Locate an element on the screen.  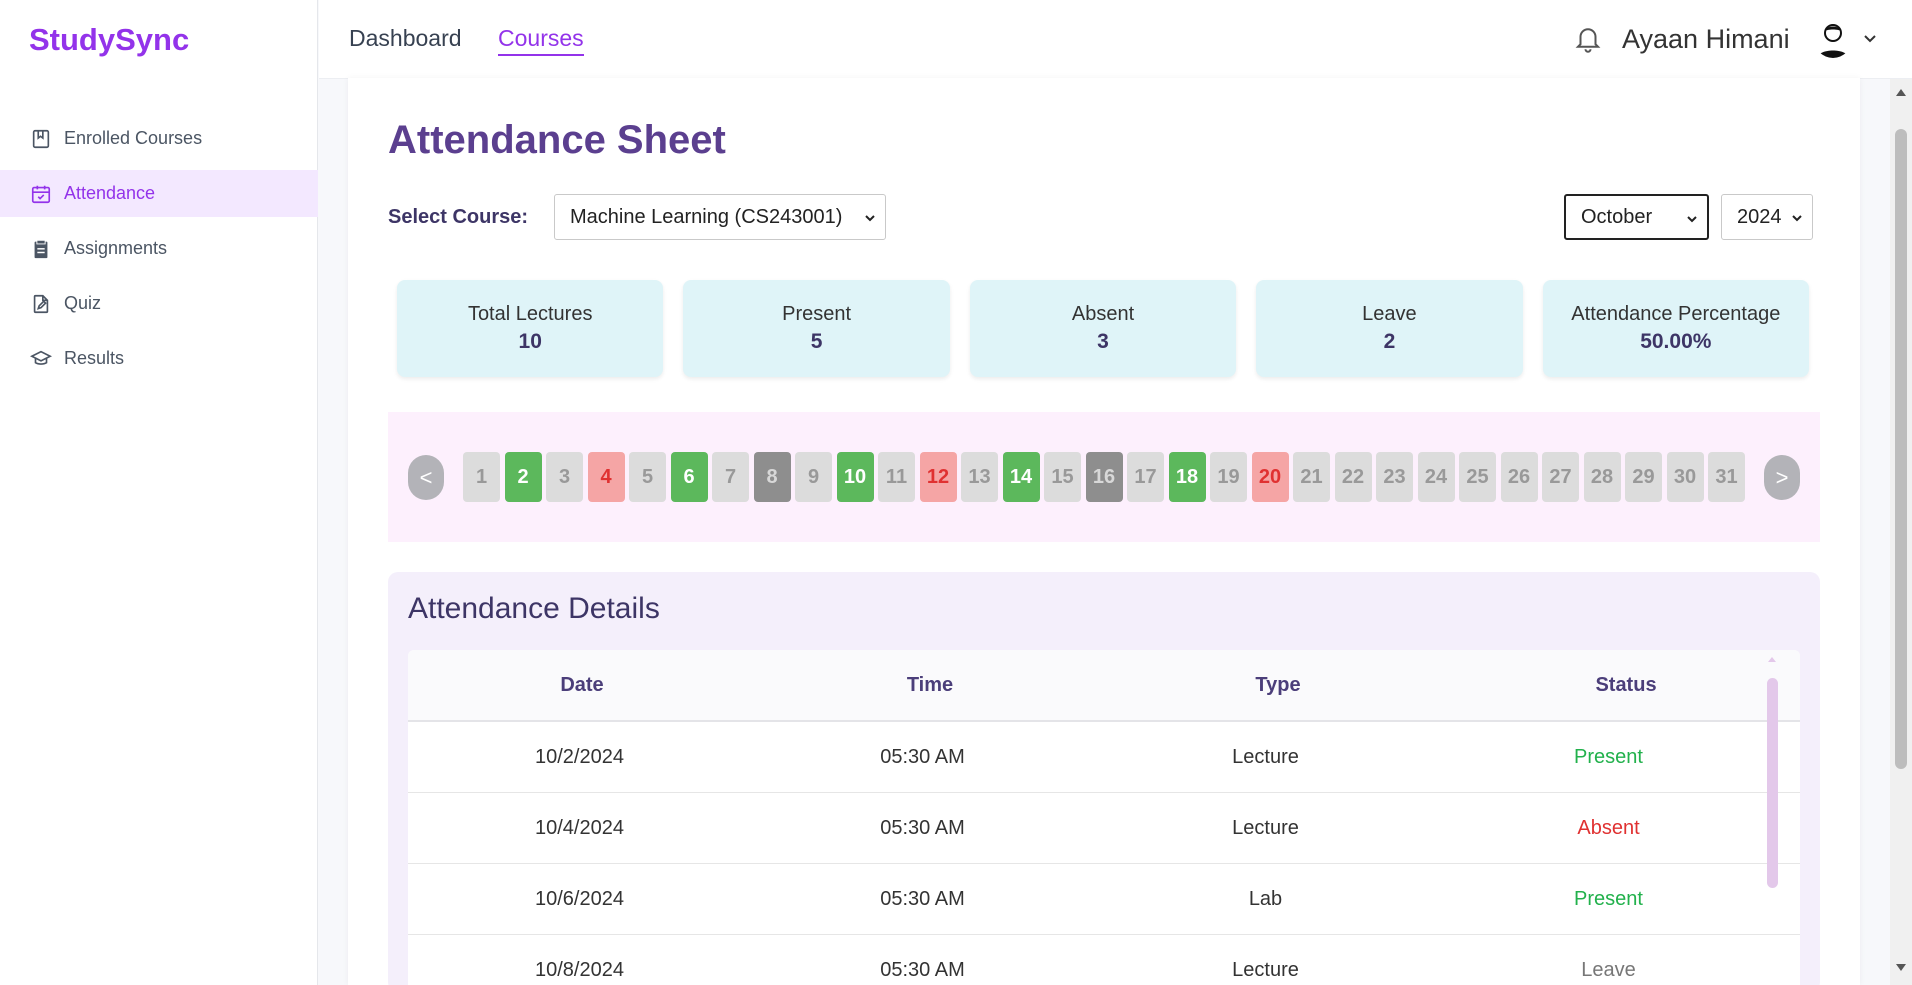
stat-label: Attendance Percentage is located at coordinates (1676, 314).